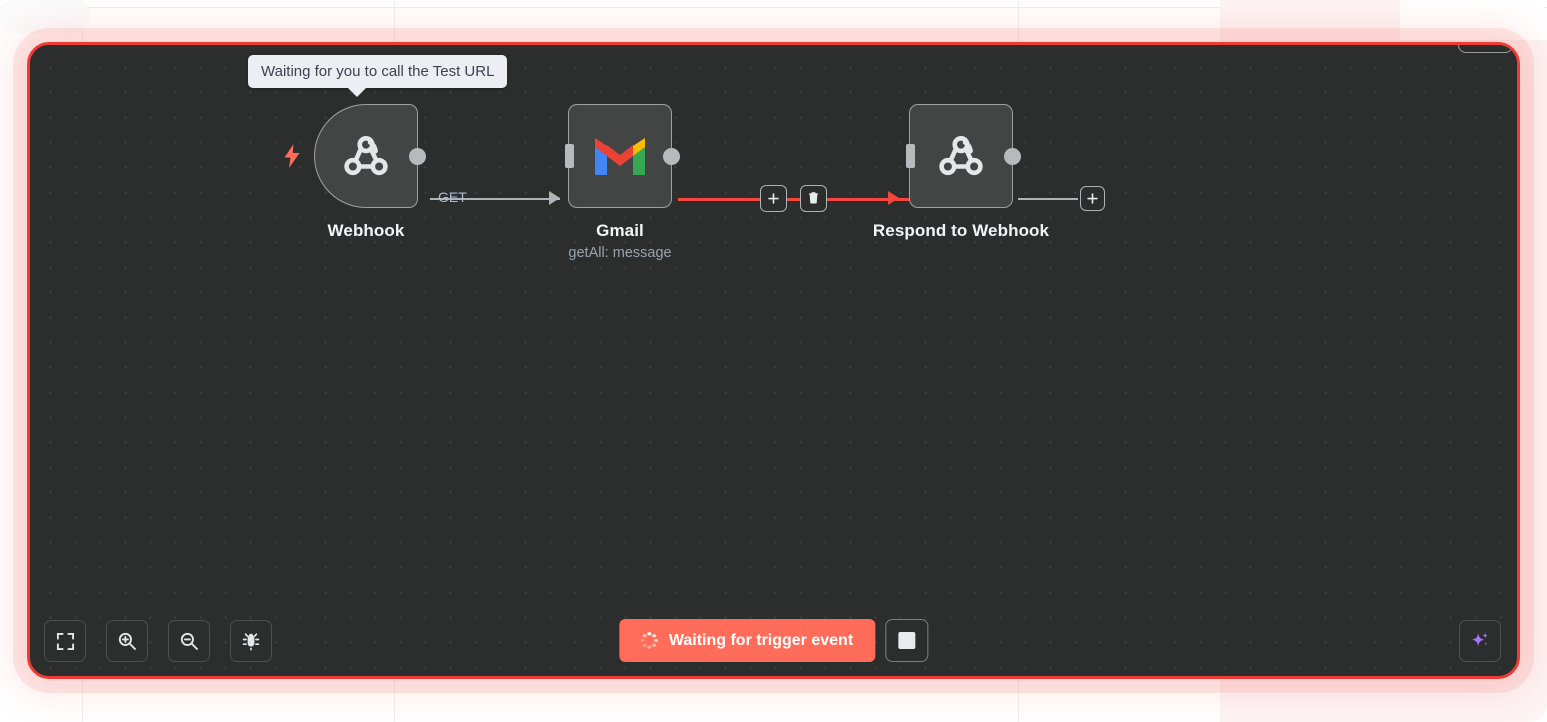  Describe the element at coordinates (620, 230) in the screenshot. I see `node-label-gmail: Gmail` at that location.